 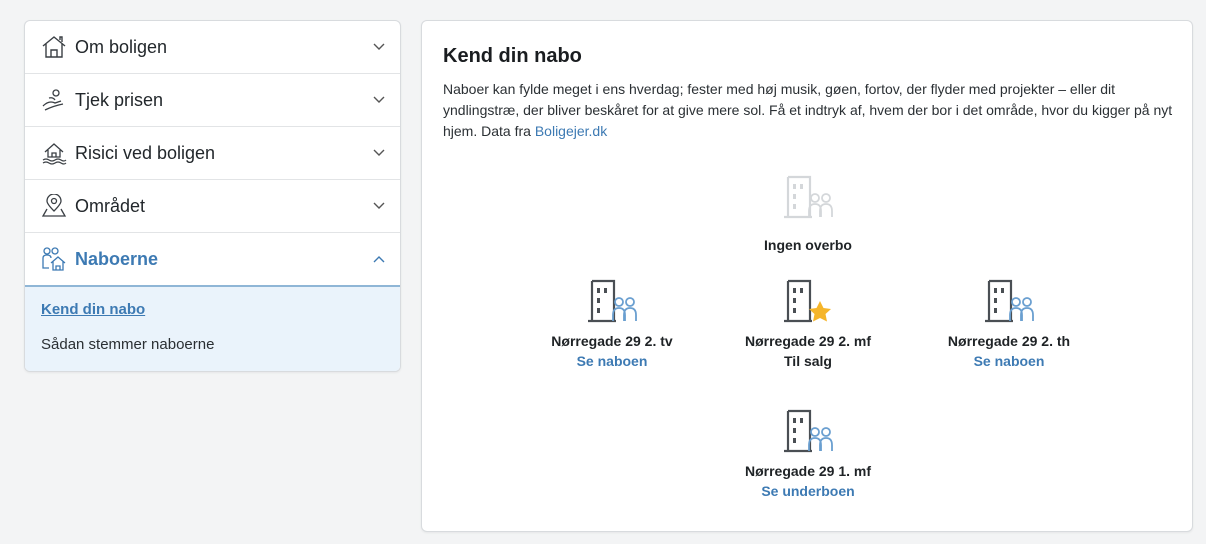 What do you see at coordinates (56, 47) in the screenshot?
I see `house-icon` at bounding box center [56, 47].